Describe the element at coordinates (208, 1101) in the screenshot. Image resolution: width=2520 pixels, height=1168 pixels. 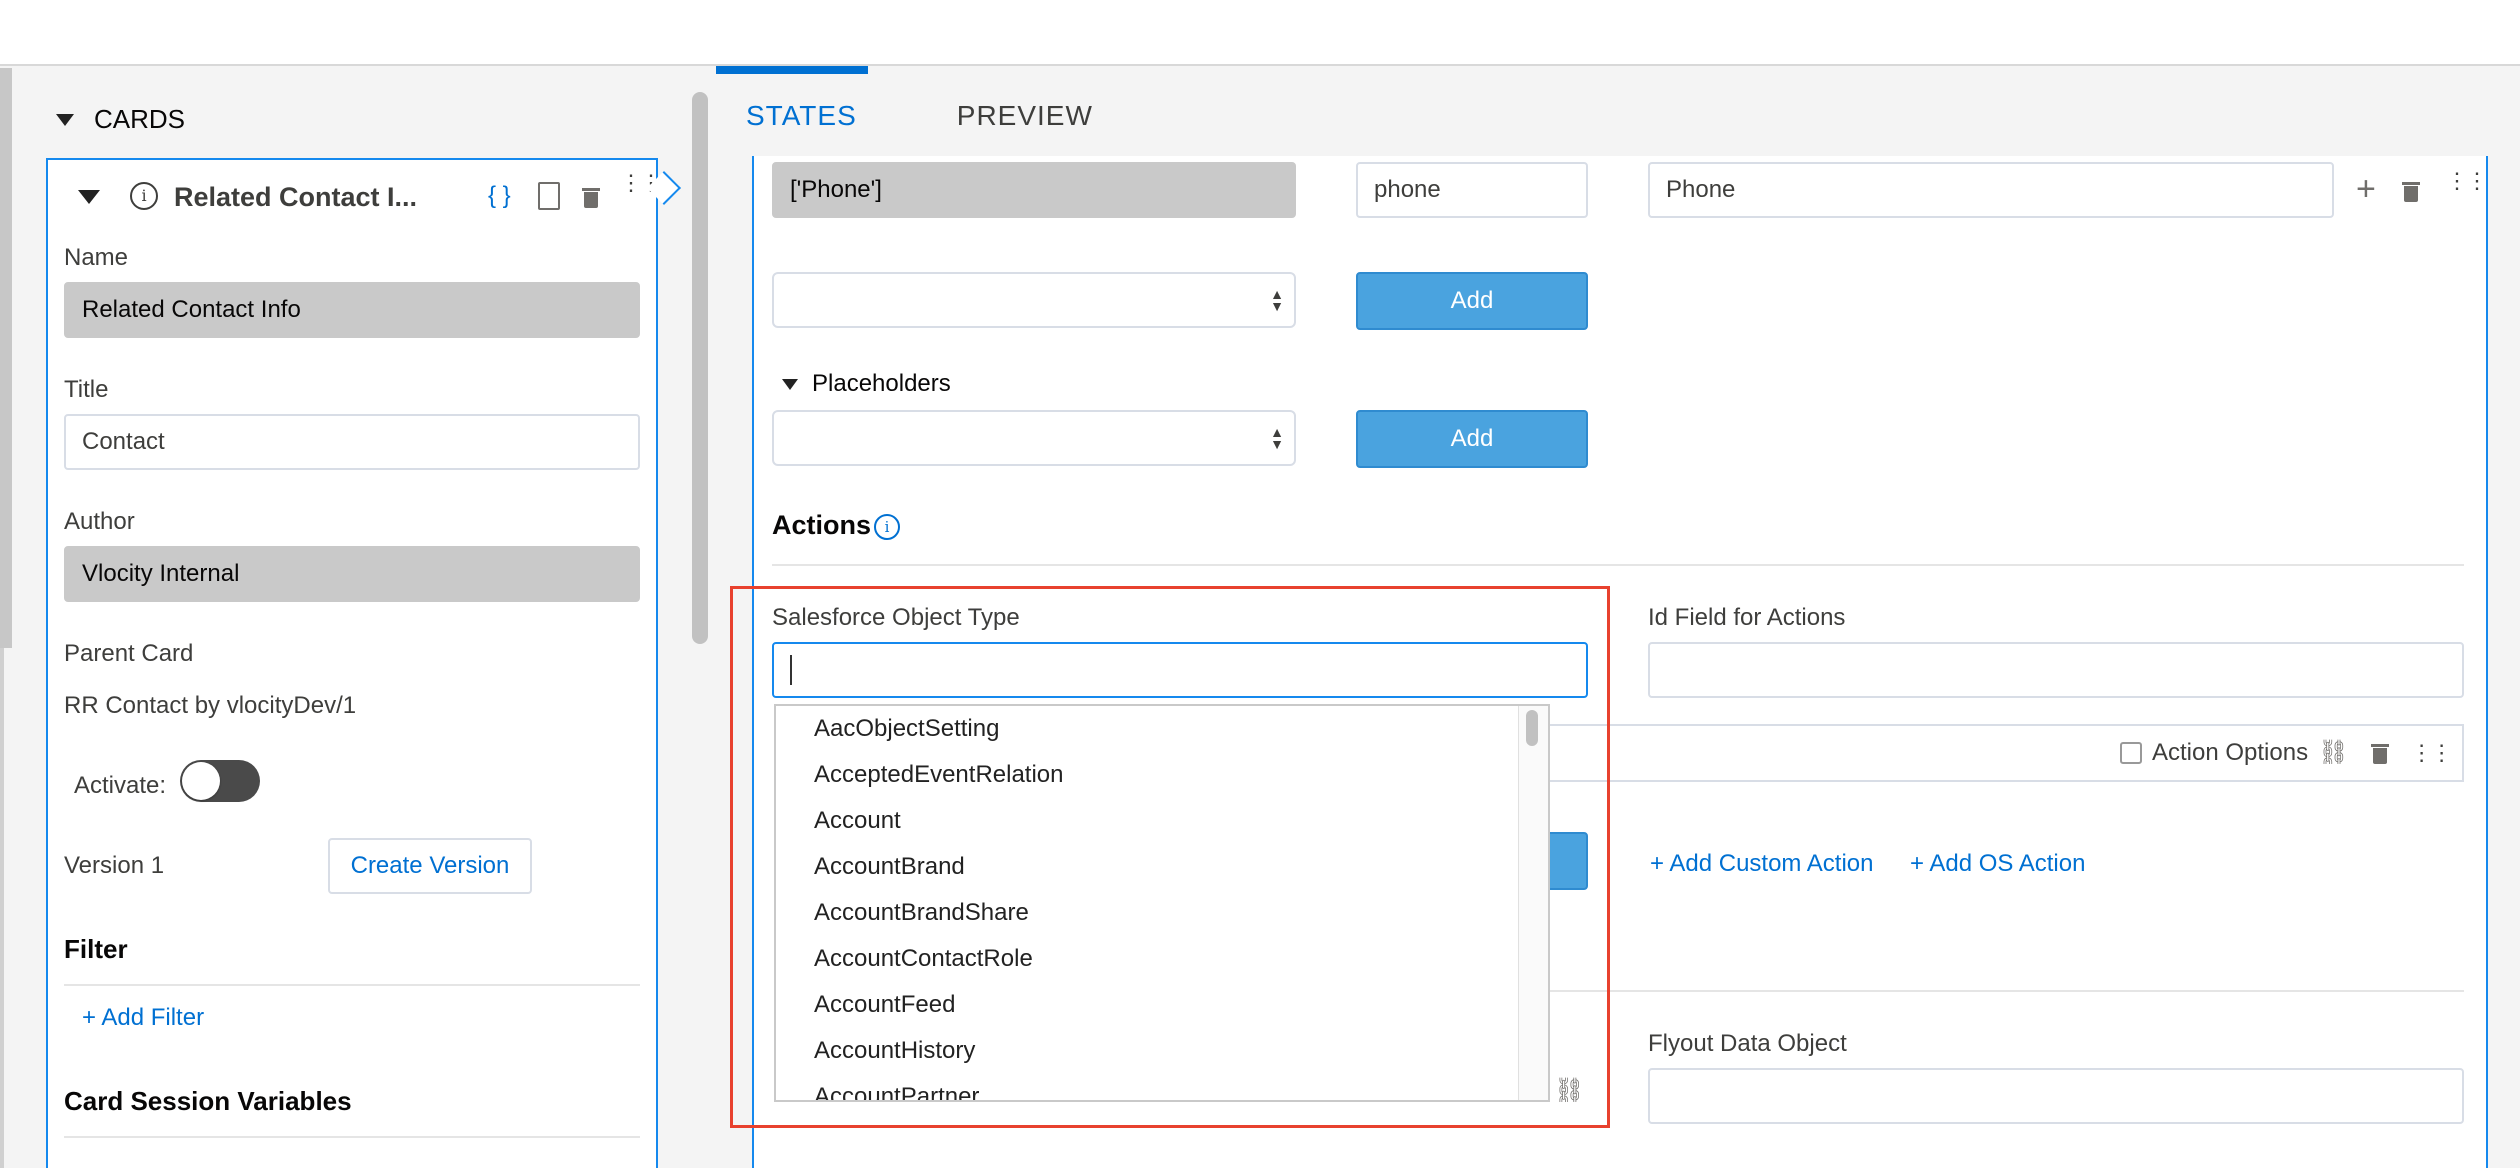
I see `session-variables-heading: Card Session Variables` at that location.